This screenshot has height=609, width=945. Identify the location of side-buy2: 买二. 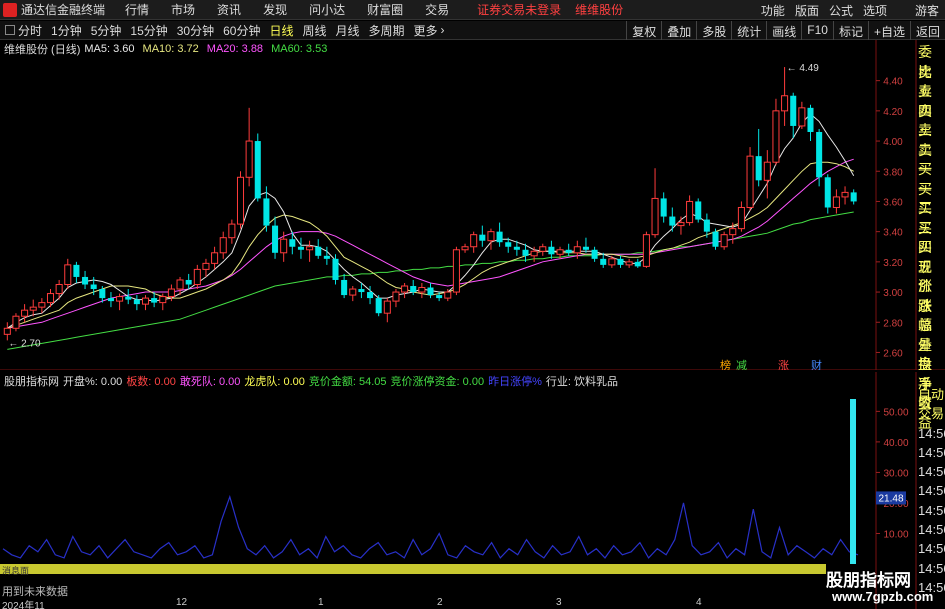
(925, 198).